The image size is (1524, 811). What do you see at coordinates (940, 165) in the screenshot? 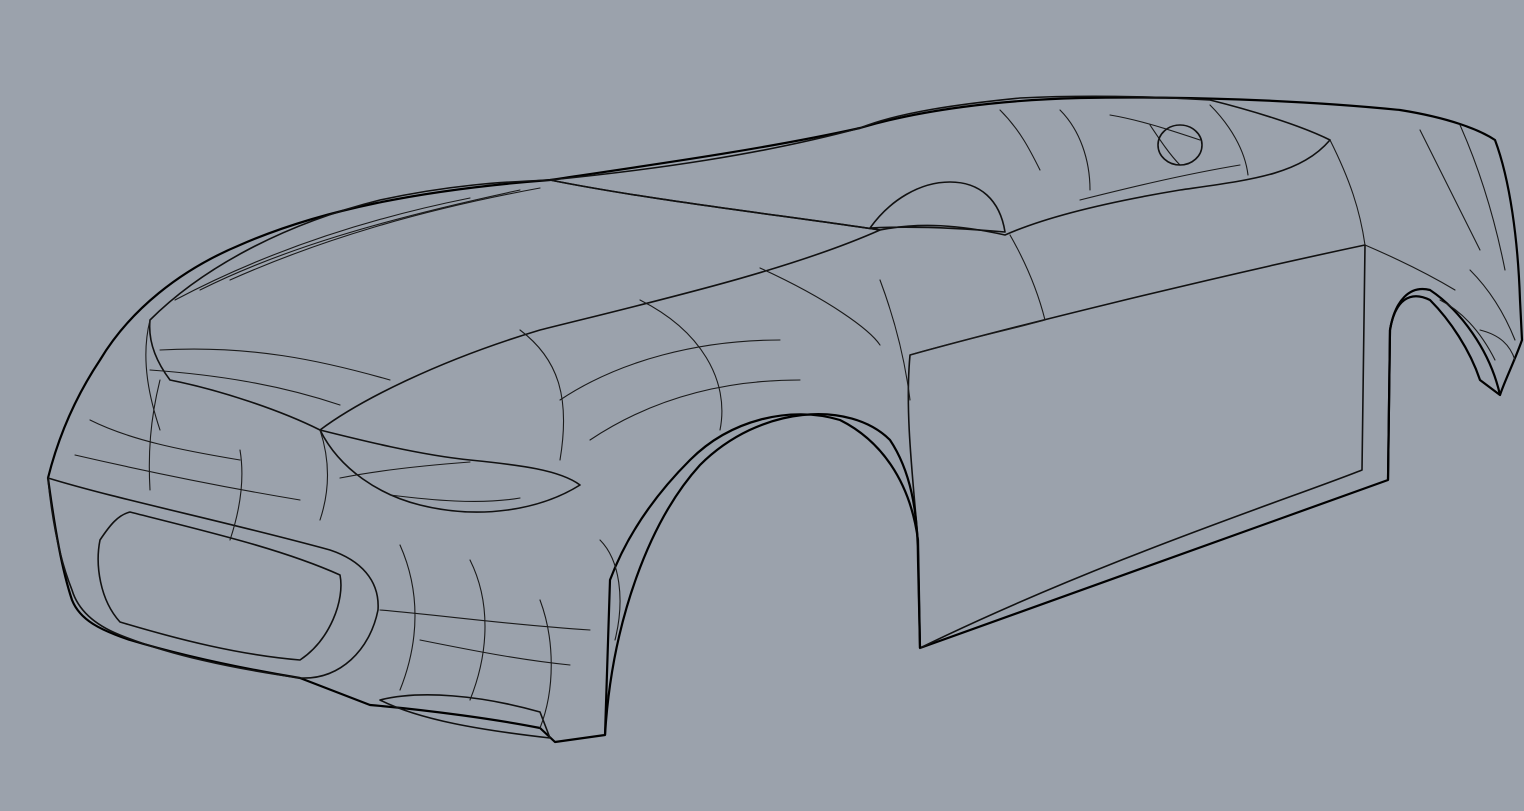
I see `cockpit-area` at bounding box center [940, 165].